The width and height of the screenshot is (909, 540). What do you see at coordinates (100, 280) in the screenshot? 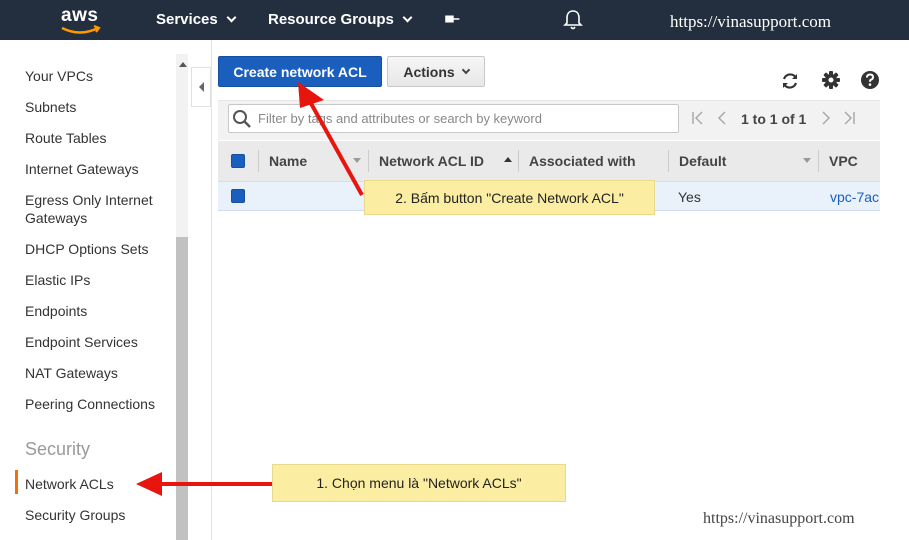
I see `sidebar-item-elastic-ips: Elastic IPs` at bounding box center [100, 280].